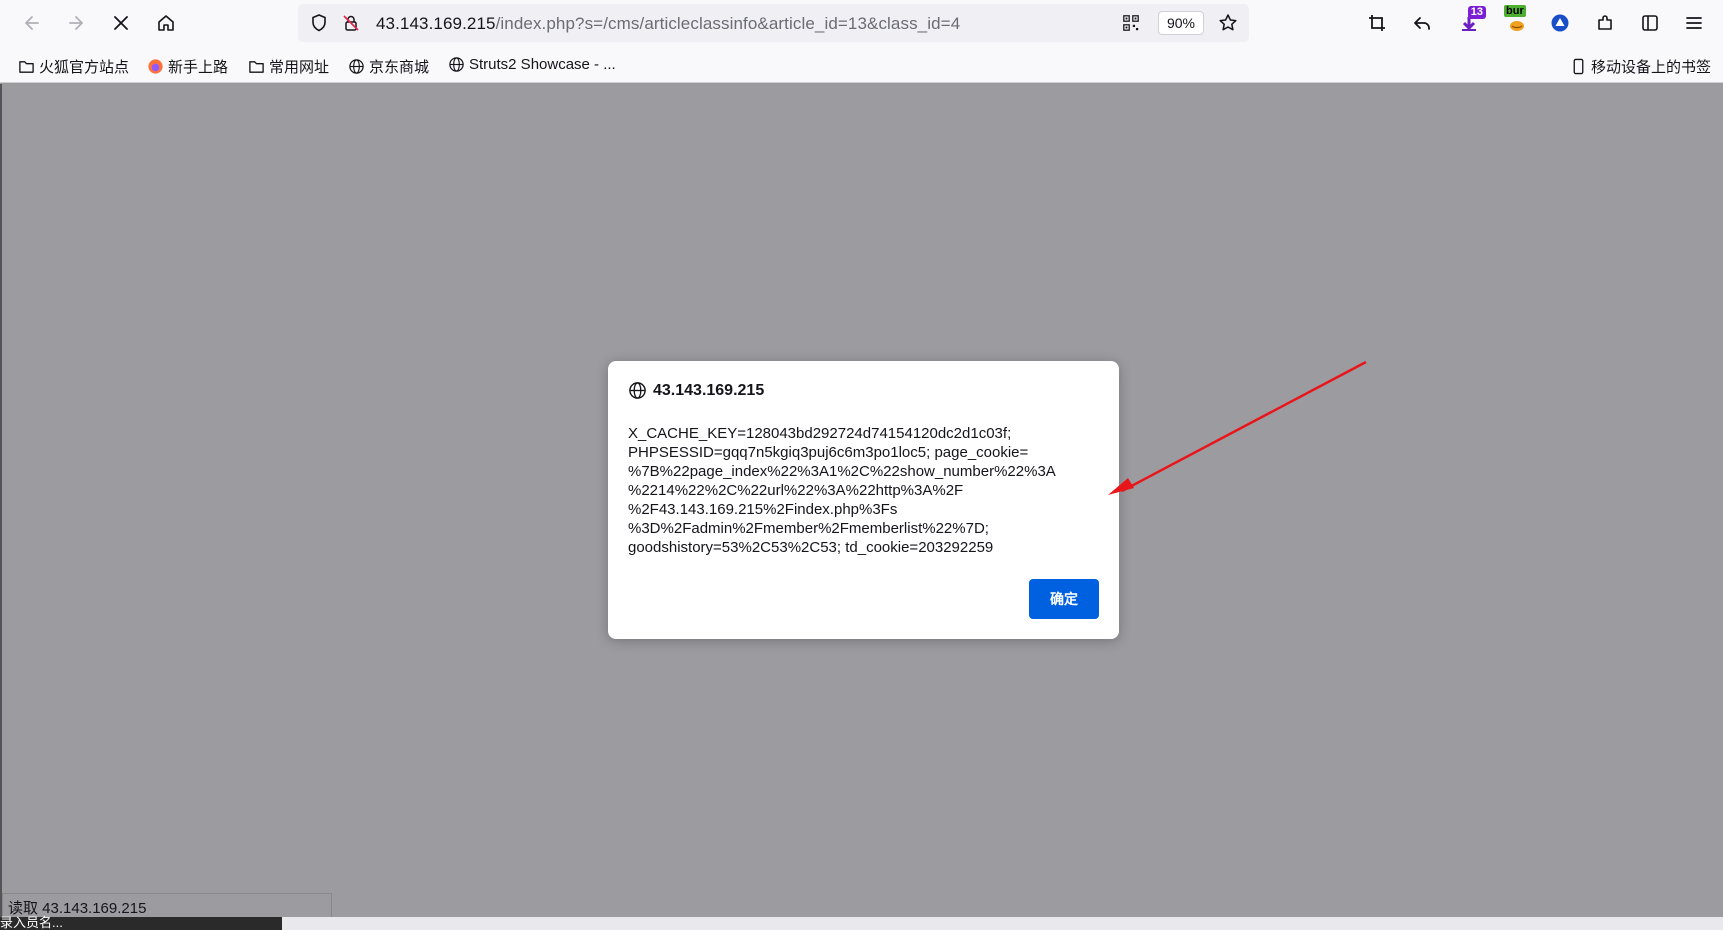 The width and height of the screenshot is (1723, 930). Describe the element at coordinates (1228, 23) in the screenshot. I see `bookmark-star-icon` at that location.